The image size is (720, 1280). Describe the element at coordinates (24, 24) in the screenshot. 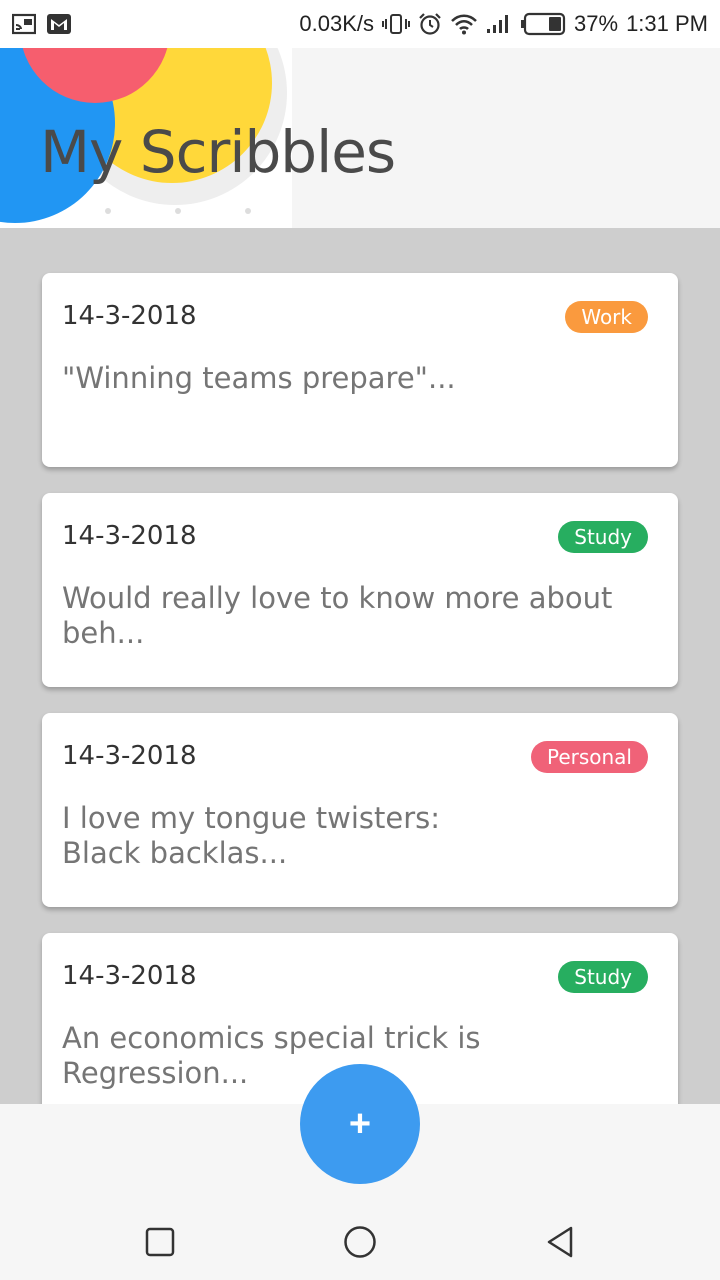

I see `cast-icon` at that location.